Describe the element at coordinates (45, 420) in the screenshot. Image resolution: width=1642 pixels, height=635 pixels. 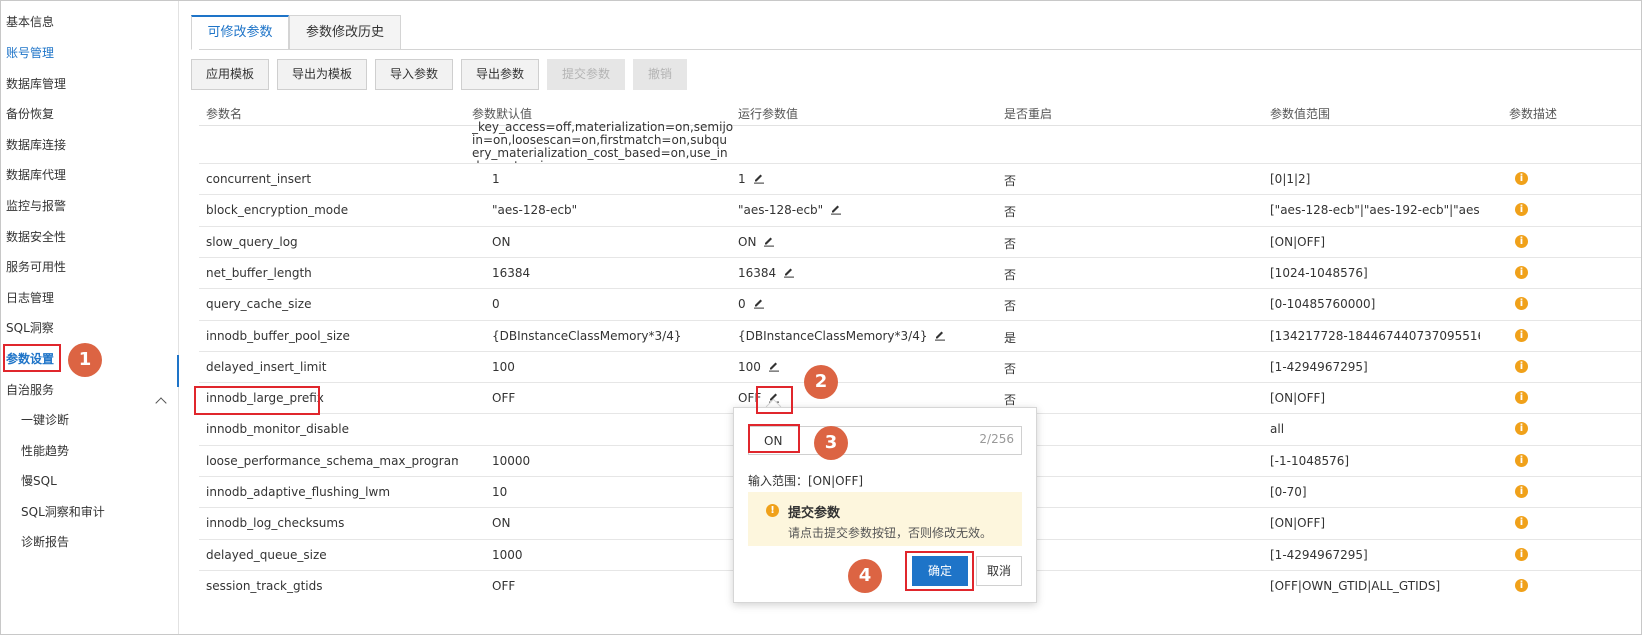
I see `sidebar-subitem: 一键诊断` at that location.